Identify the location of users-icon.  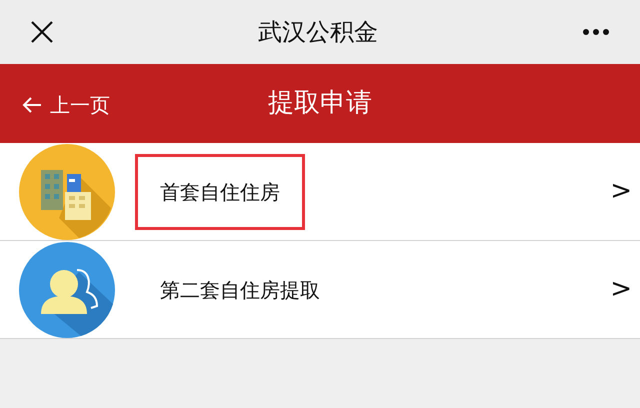
(67, 290).